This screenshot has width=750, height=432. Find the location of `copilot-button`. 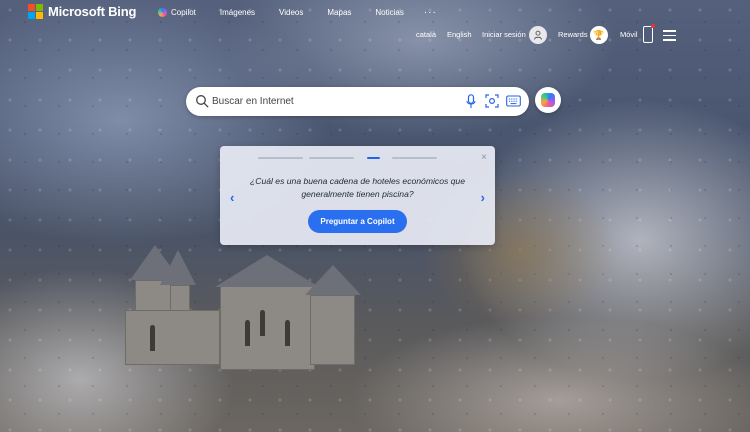

copilot-button is located at coordinates (548, 100).